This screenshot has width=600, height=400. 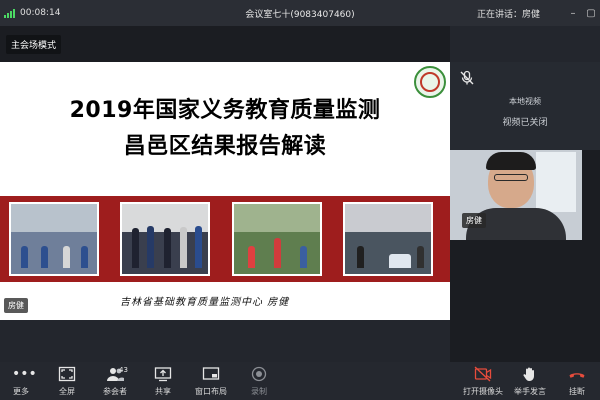 What do you see at coordinates (225, 110) in the screenshot?
I see `slide-title-line1: 2019年国家义务教育质量监测` at bounding box center [225, 110].